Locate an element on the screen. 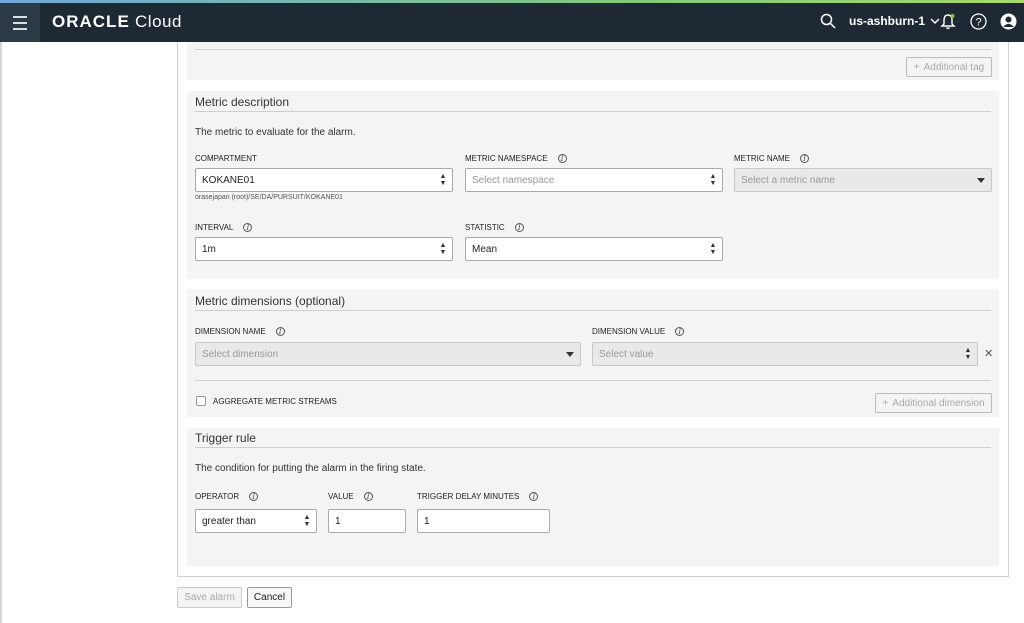 This screenshot has width=1024, height=623. aggregate-metric-streams-checkbox is located at coordinates (201, 401).